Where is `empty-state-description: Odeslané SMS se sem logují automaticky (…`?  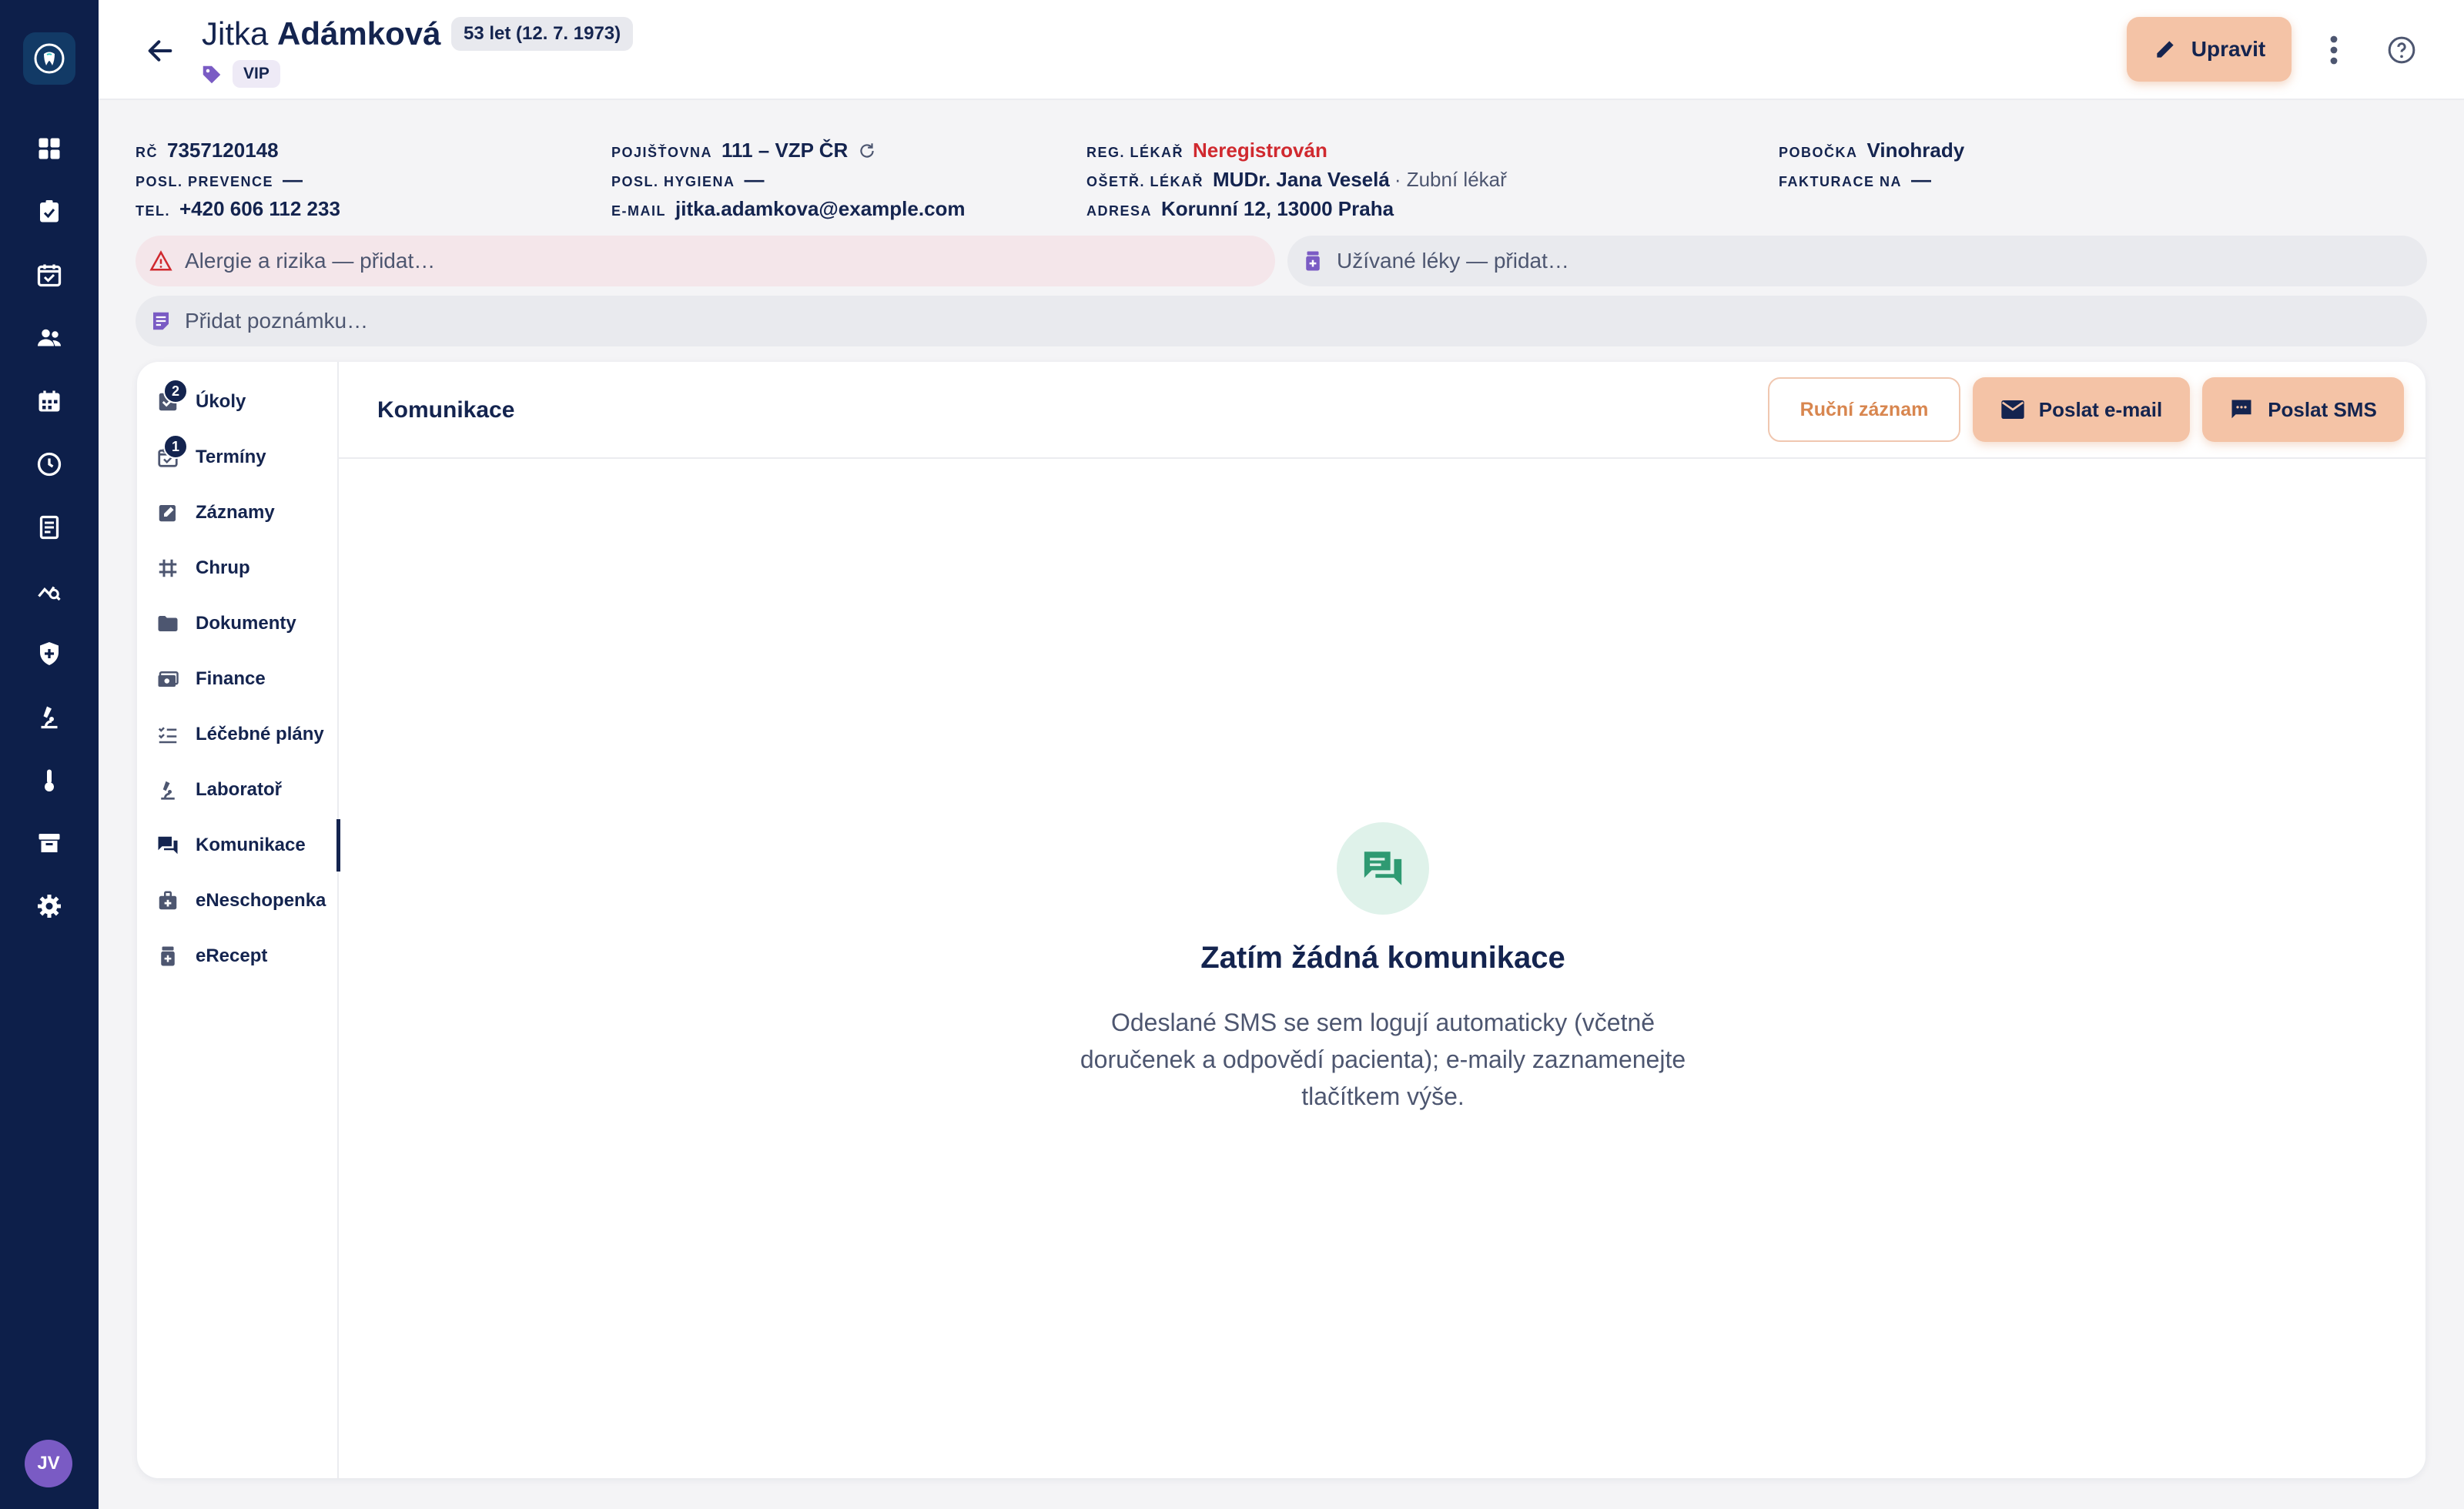
empty-state-description: Odeslané SMS se sem logují automaticky (… is located at coordinates (1383, 1059).